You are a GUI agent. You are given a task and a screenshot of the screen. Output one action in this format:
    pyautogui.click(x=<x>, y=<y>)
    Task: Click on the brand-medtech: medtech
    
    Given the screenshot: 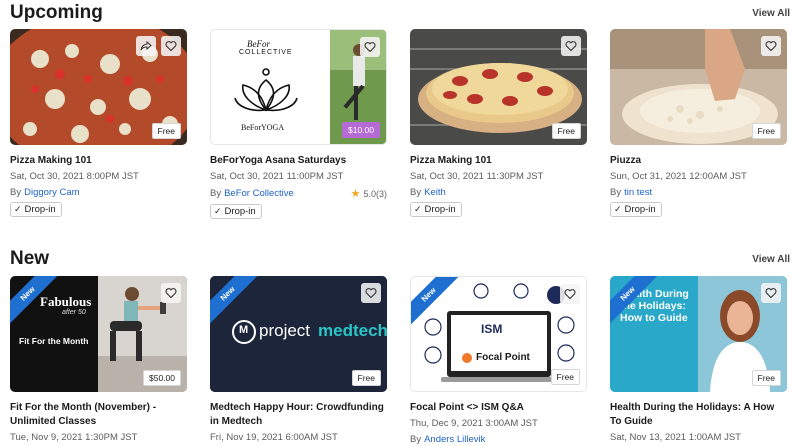 What is the action you would take?
    pyautogui.click(x=352, y=330)
    